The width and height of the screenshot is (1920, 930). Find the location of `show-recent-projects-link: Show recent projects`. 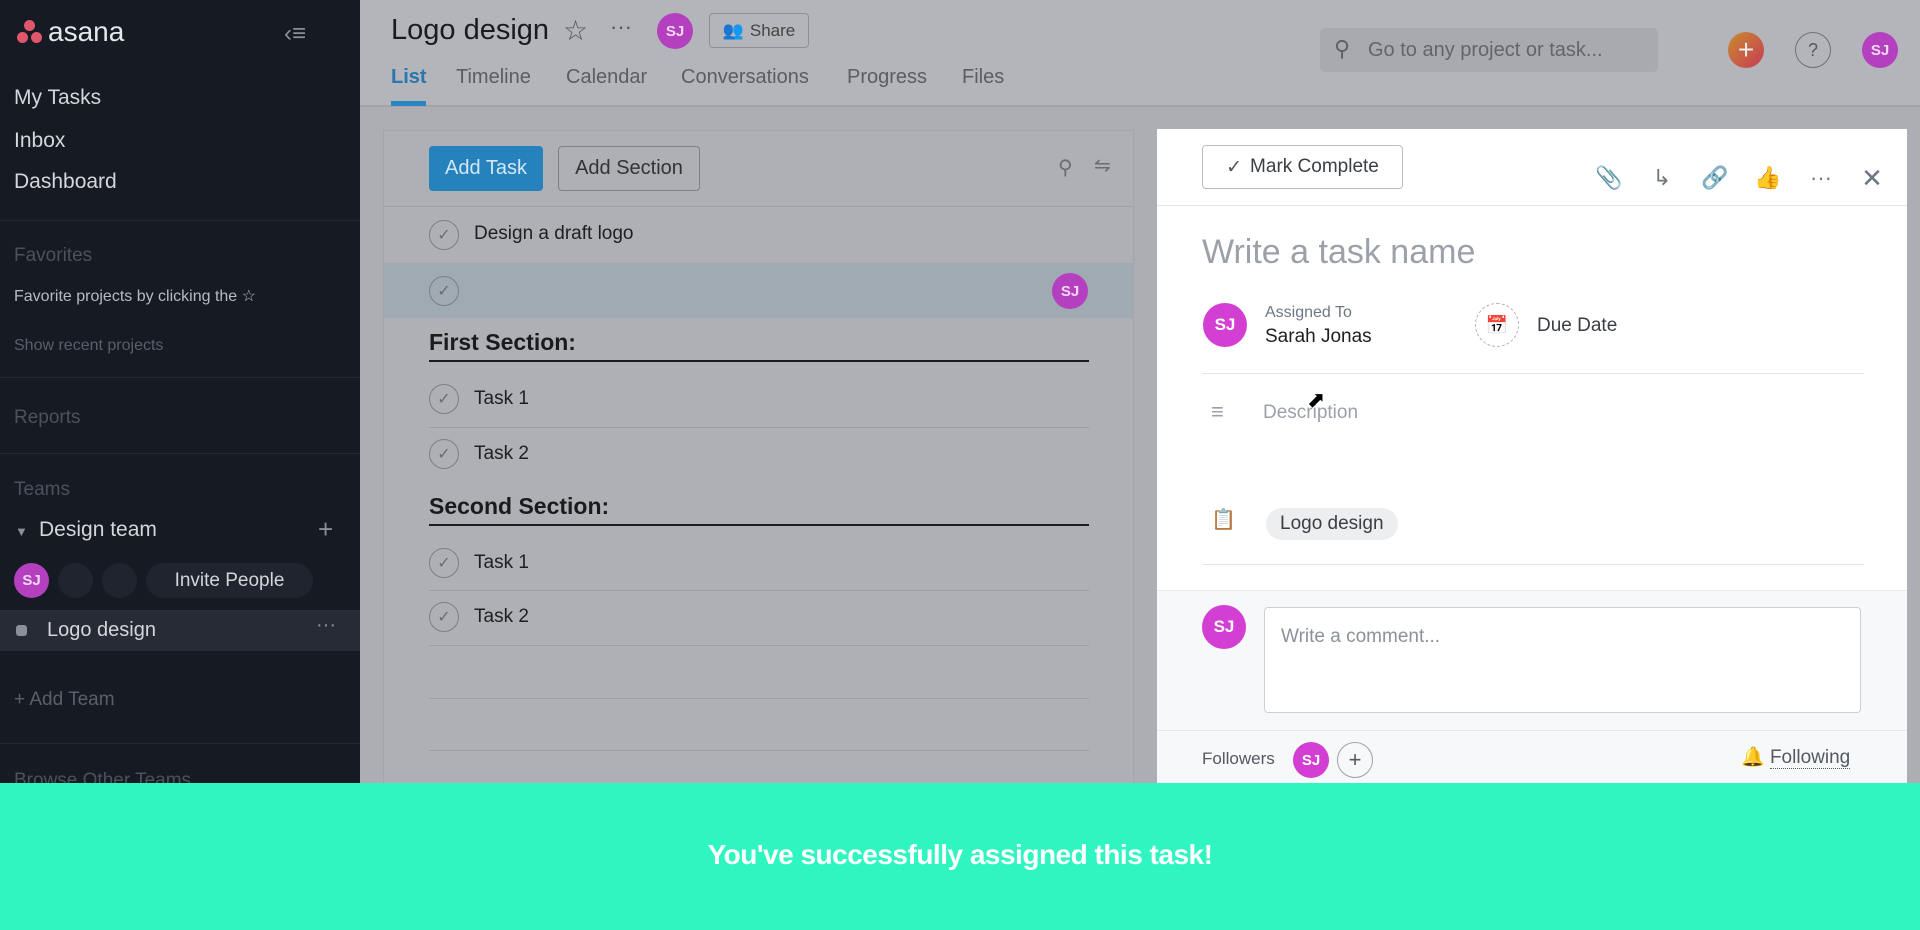

show-recent-projects-link: Show recent projects is located at coordinates (88, 346).